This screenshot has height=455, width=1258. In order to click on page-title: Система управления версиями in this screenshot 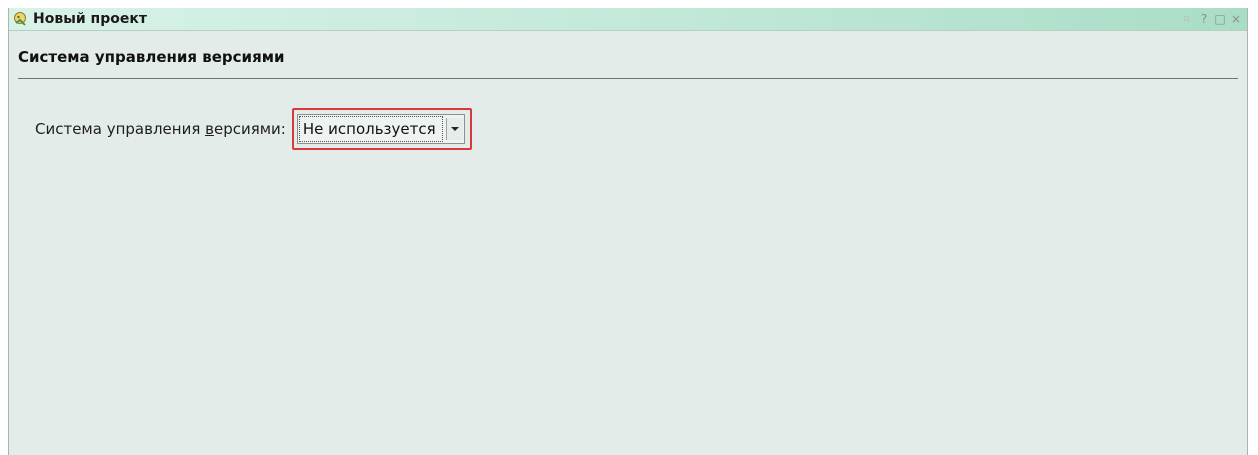, I will do `click(151, 57)`.